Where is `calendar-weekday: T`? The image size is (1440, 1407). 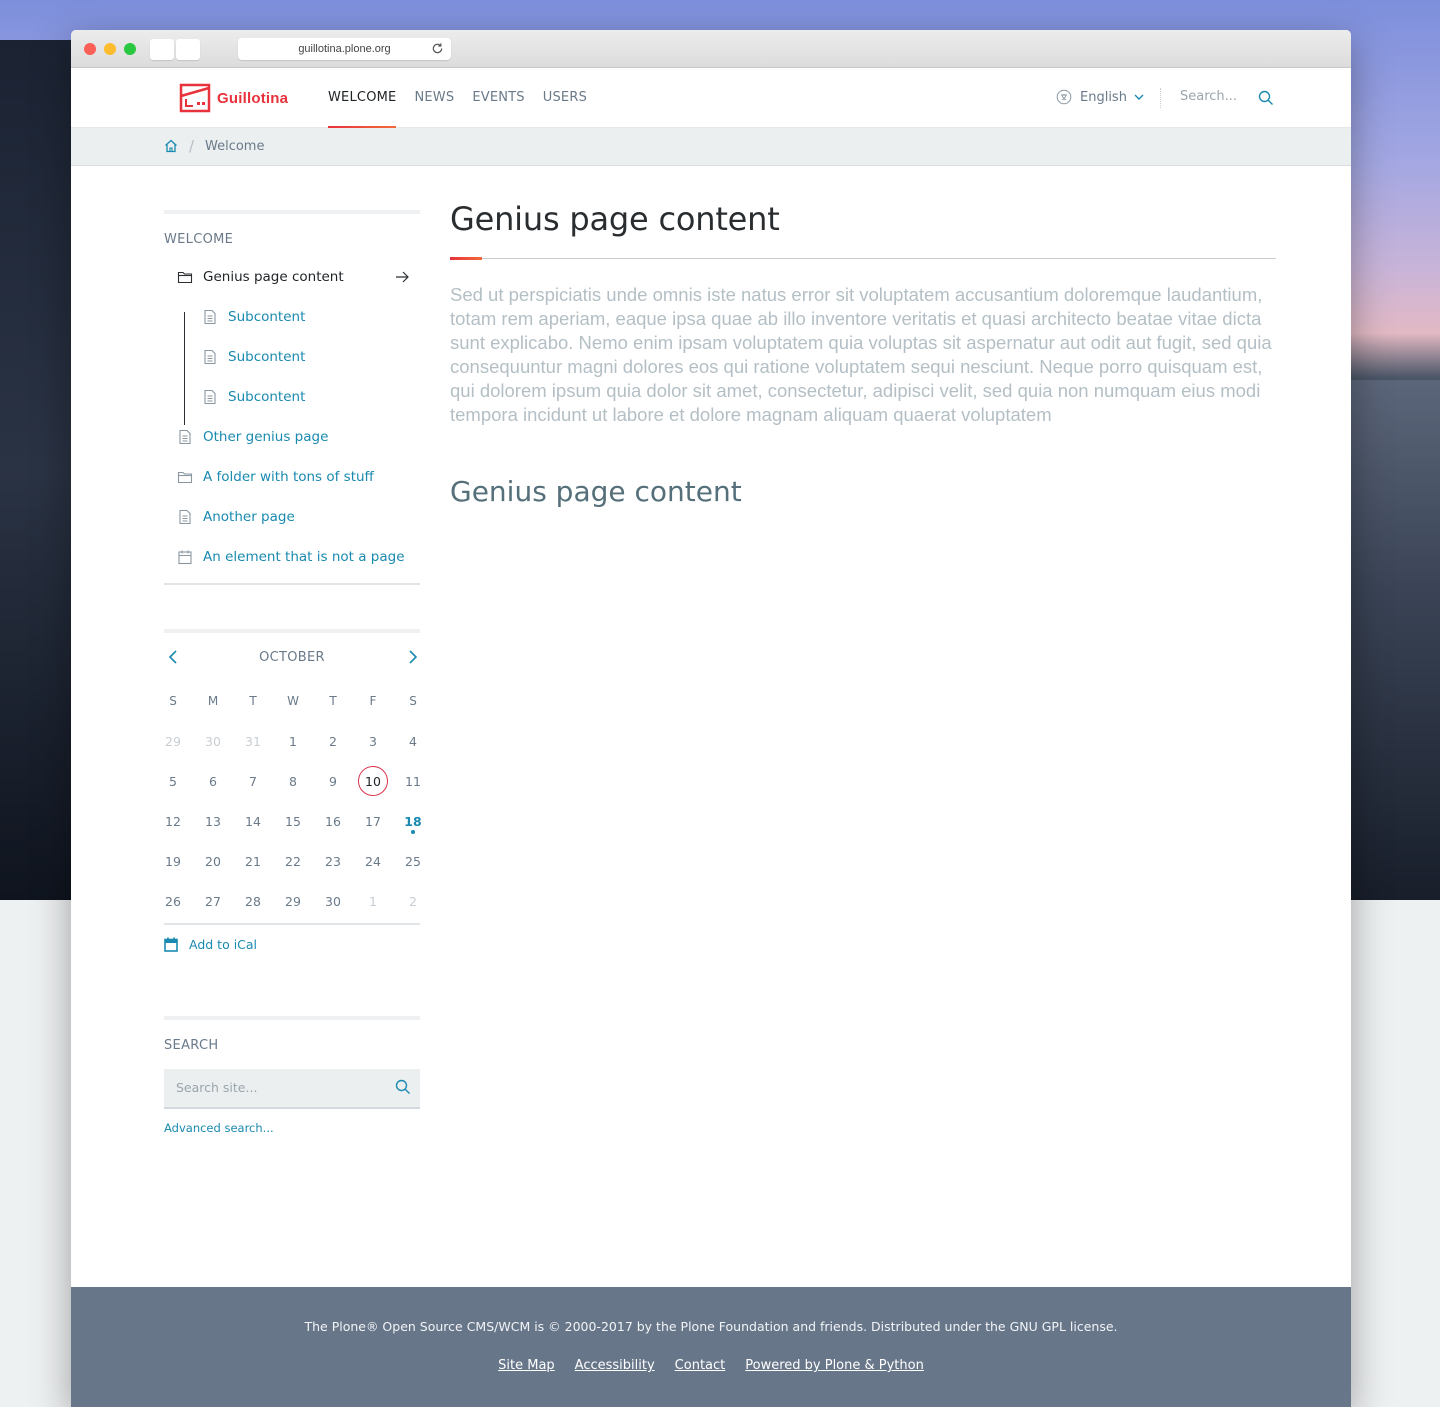
calendar-weekday: T is located at coordinates (253, 701).